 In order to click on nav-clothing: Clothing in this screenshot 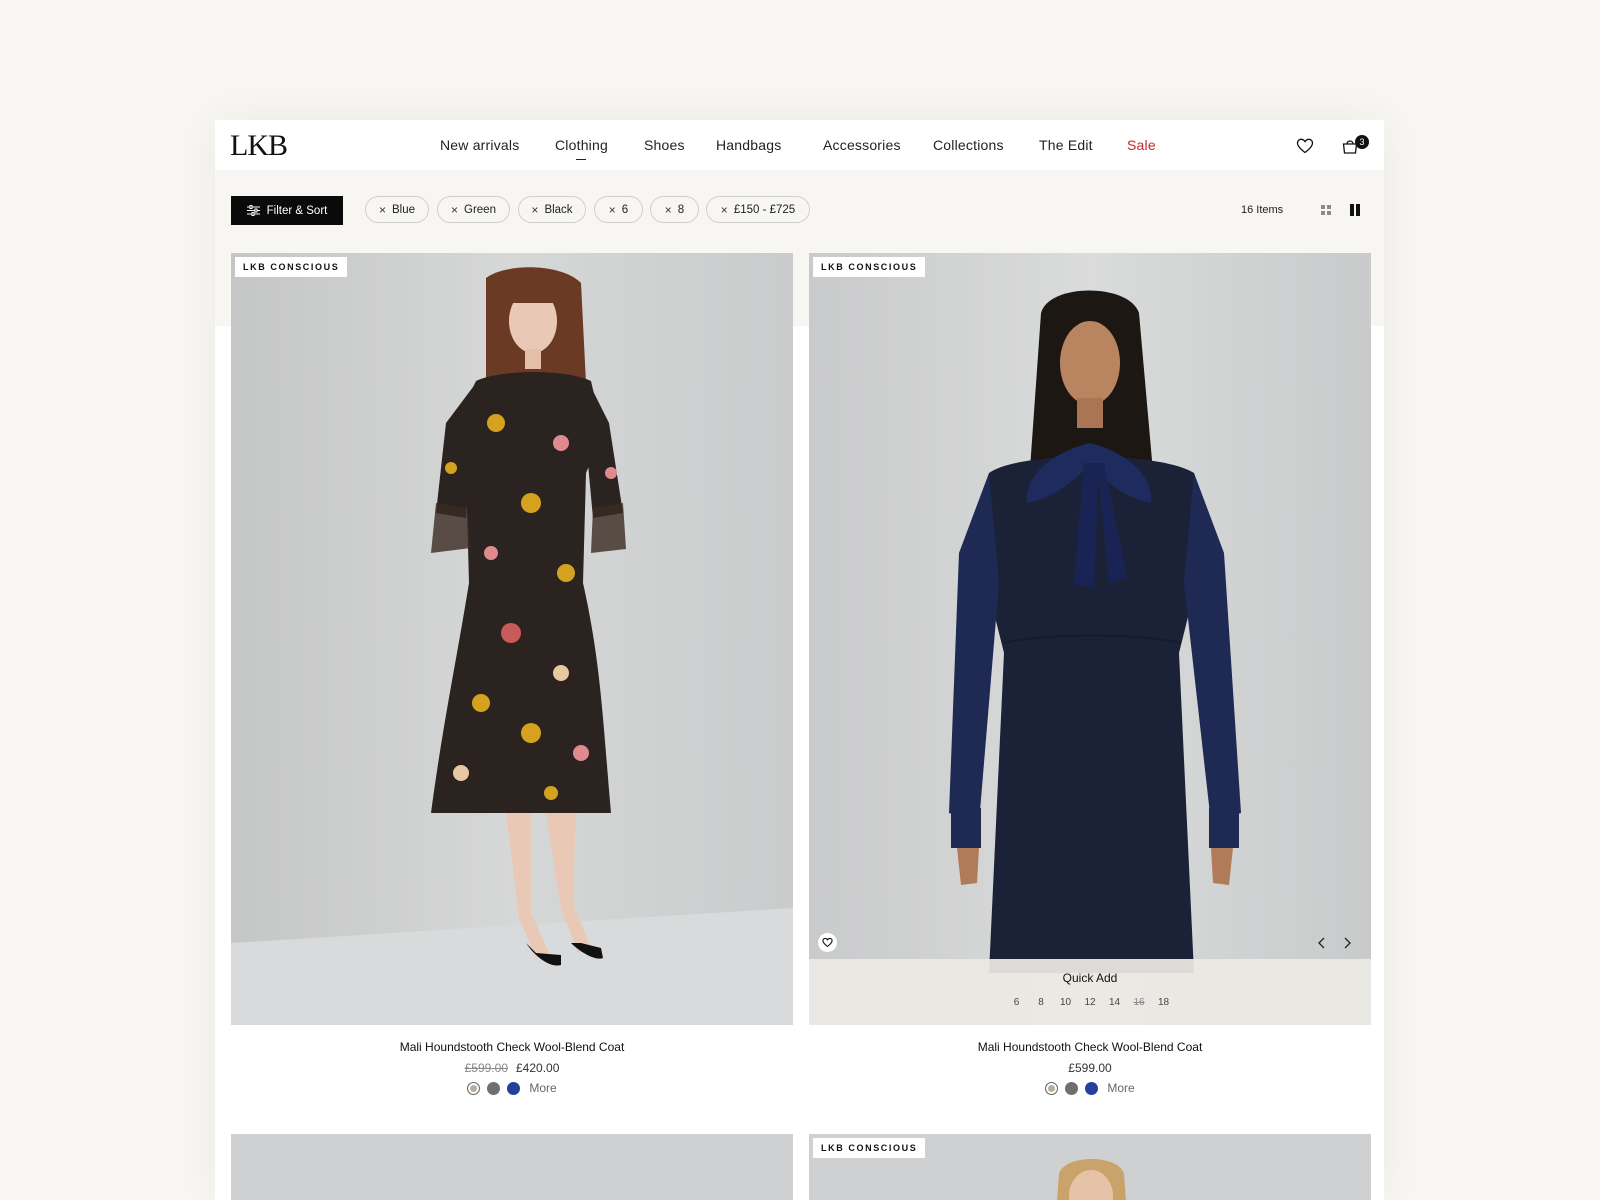, I will do `click(581, 148)`.